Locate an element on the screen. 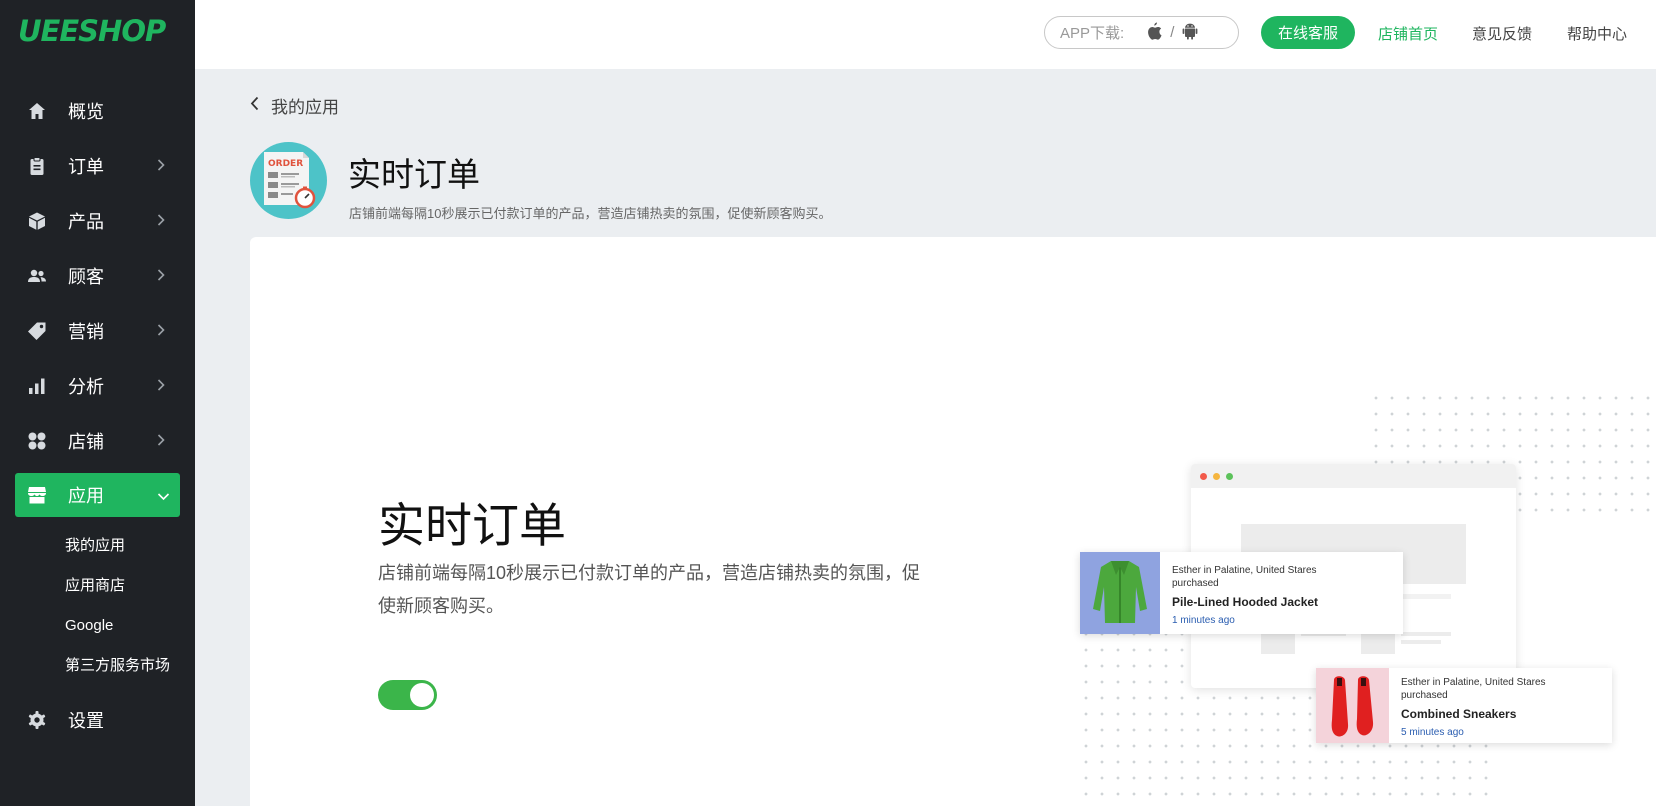  sidebar-item-label: 产品 is located at coordinates (86, 221).